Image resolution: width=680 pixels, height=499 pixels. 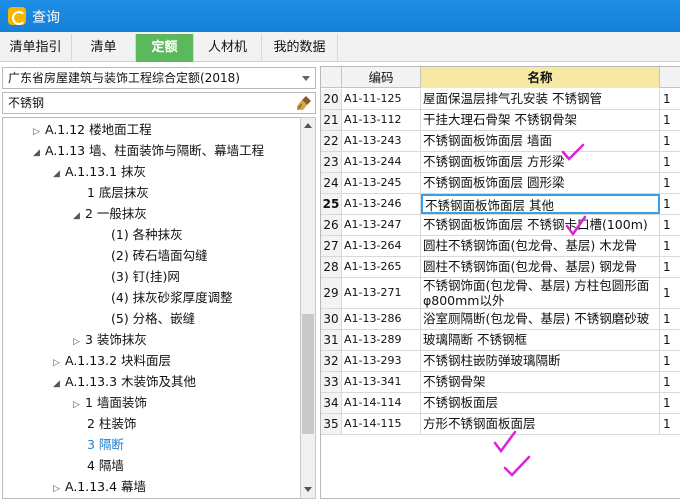 What do you see at coordinates (99, 465) in the screenshot?
I see `tree-item: 4 隔墙` at bounding box center [99, 465].